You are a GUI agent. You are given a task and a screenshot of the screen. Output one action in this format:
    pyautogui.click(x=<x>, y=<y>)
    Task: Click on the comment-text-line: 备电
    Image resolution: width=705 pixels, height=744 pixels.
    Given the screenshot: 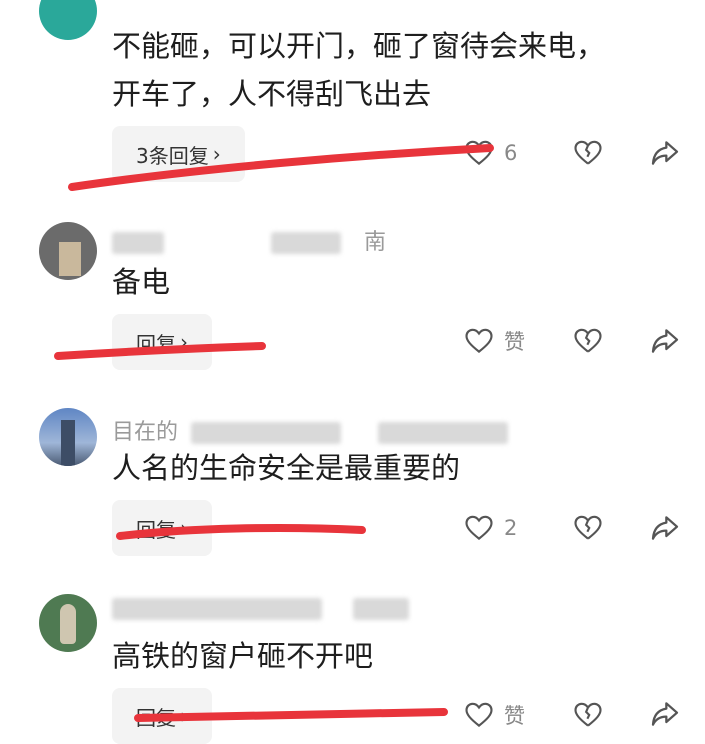 What is the action you would take?
    pyautogui.click(x=141, y=282)
    